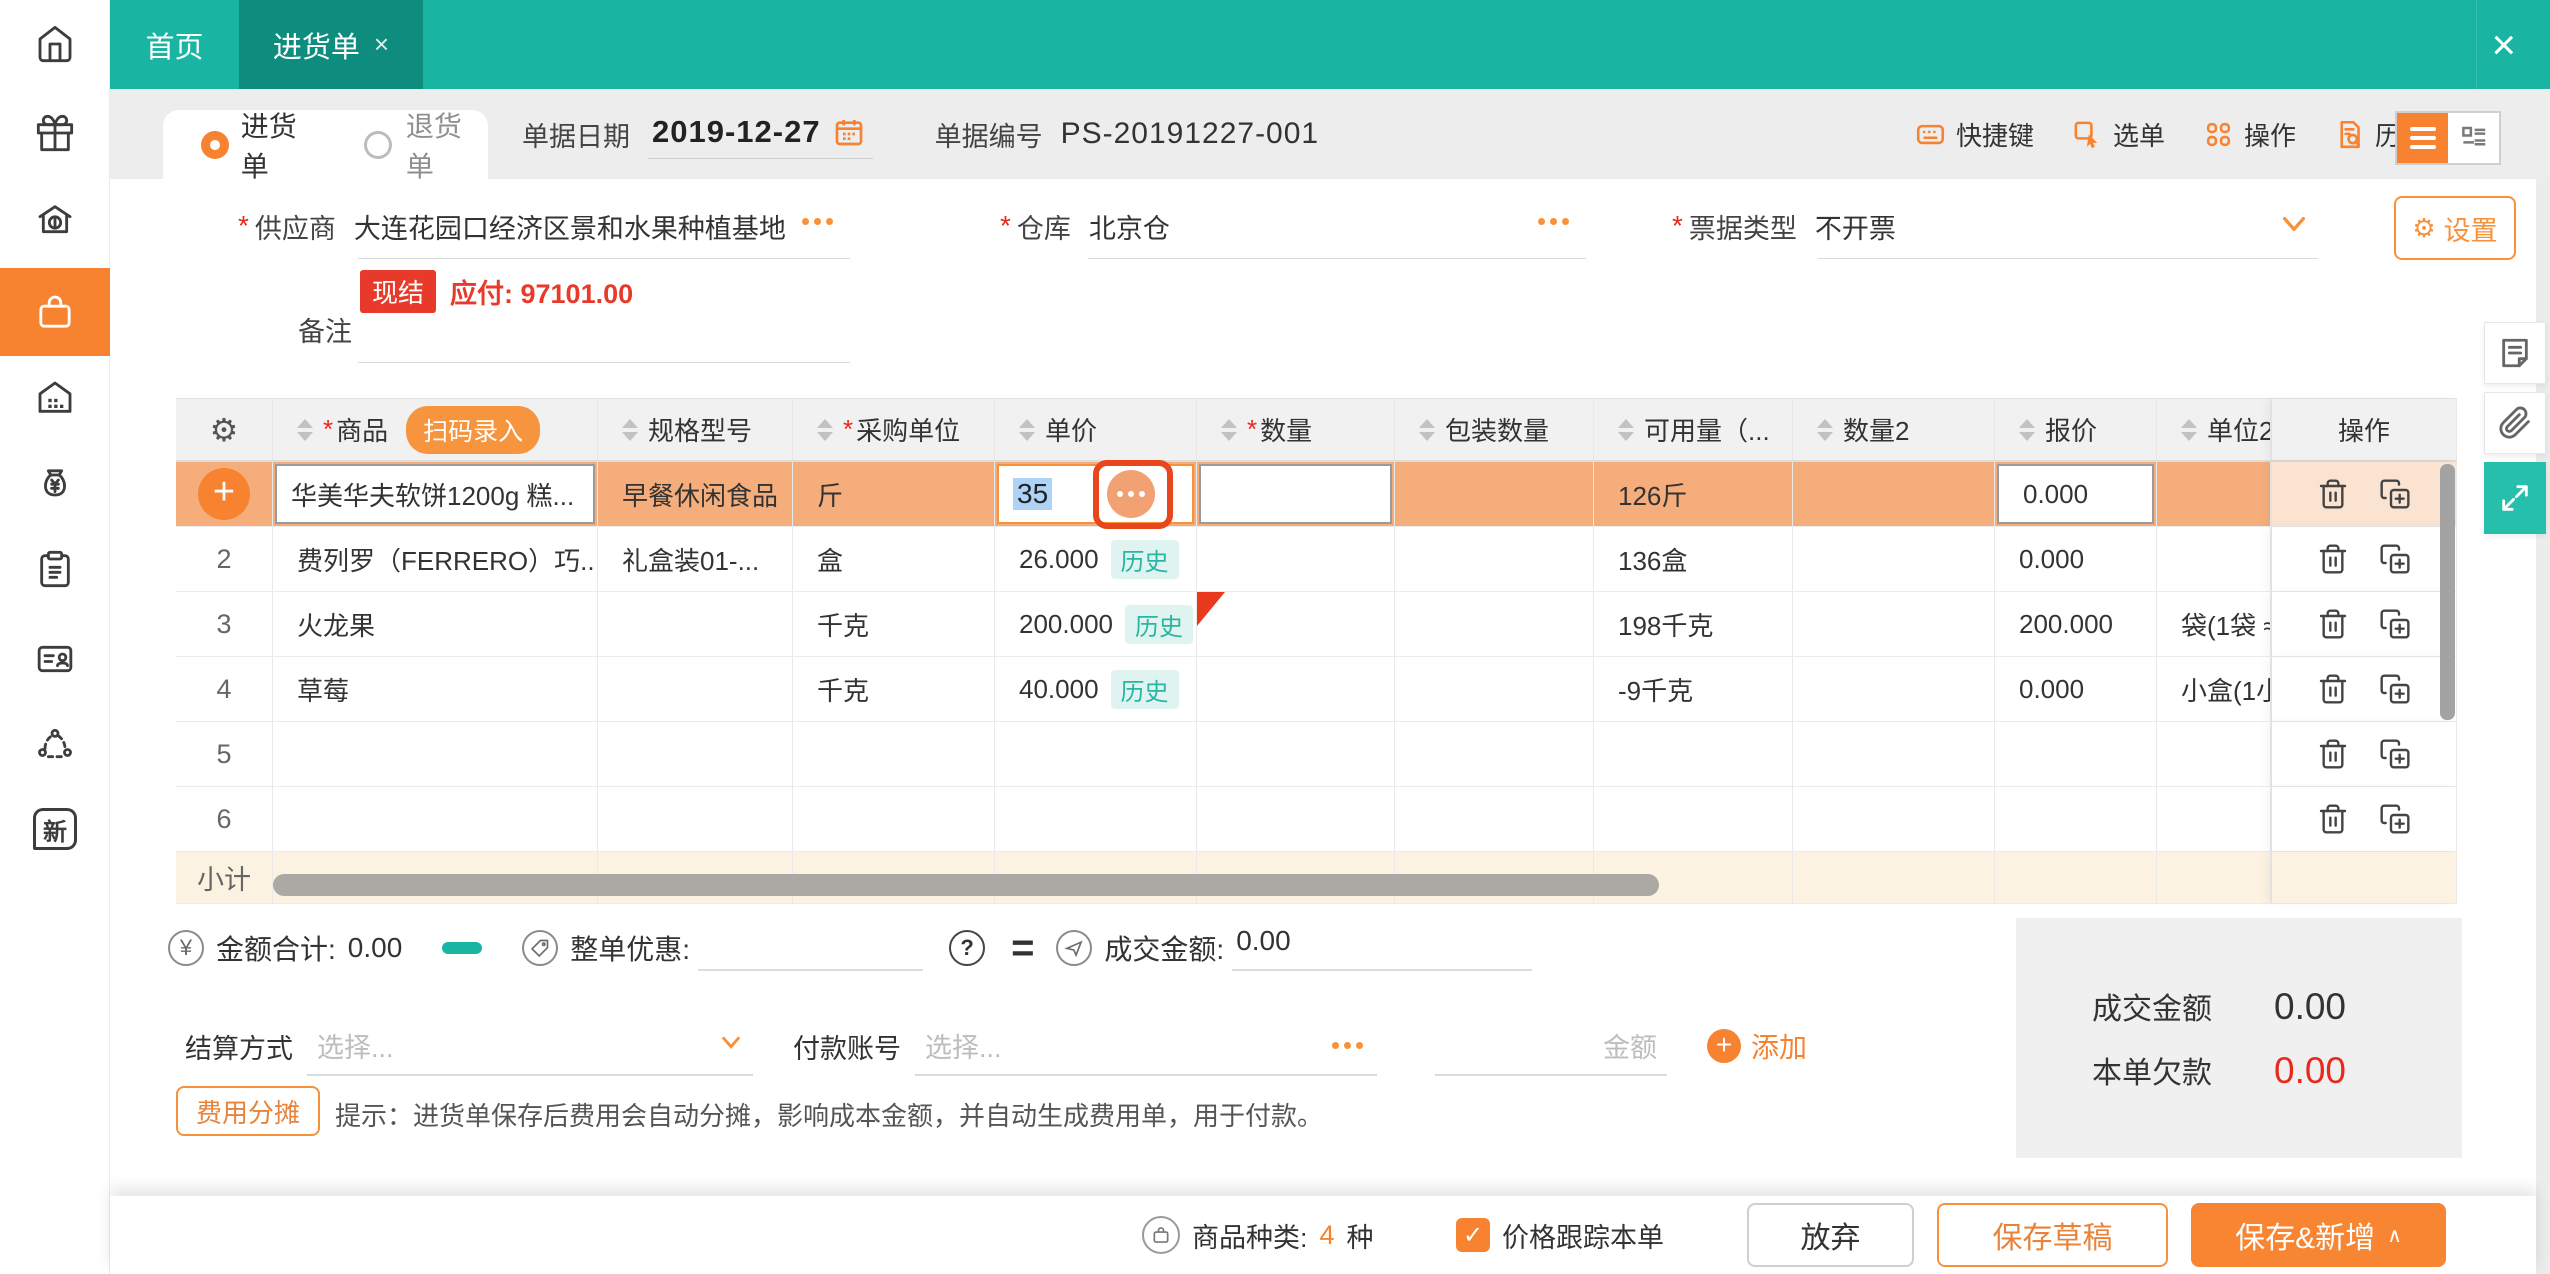 This screenshot has height=1274, width=2550. I want to click on note-button, so click(2515, 353).